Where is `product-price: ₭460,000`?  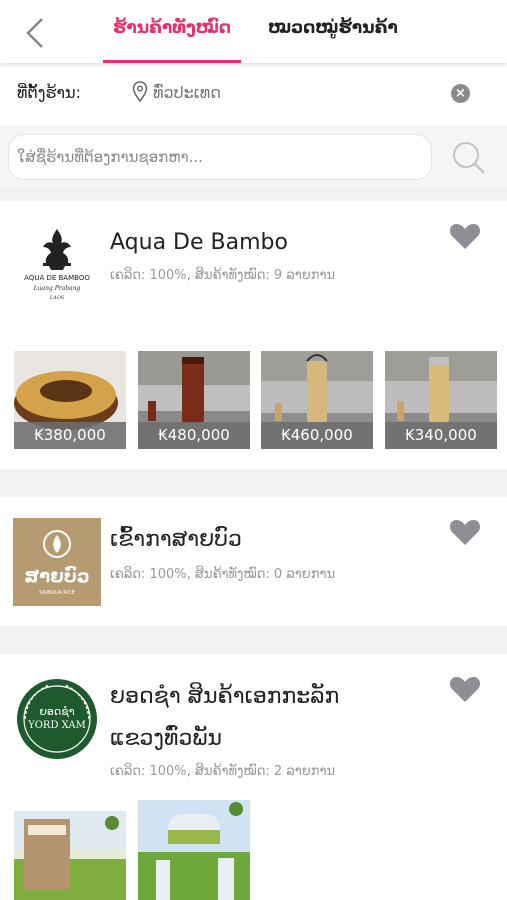 product-price: ₭460,000 is located at coordinates (317, 435).